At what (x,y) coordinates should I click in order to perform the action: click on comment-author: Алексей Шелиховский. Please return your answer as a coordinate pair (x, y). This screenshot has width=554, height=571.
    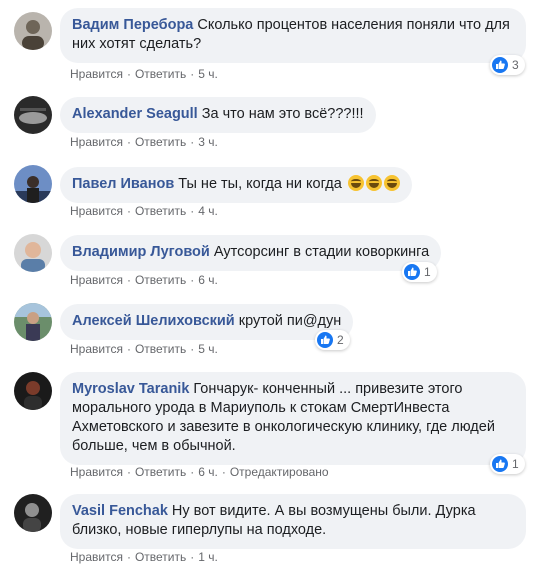
    Looking at the image, I should click on (153, 321).